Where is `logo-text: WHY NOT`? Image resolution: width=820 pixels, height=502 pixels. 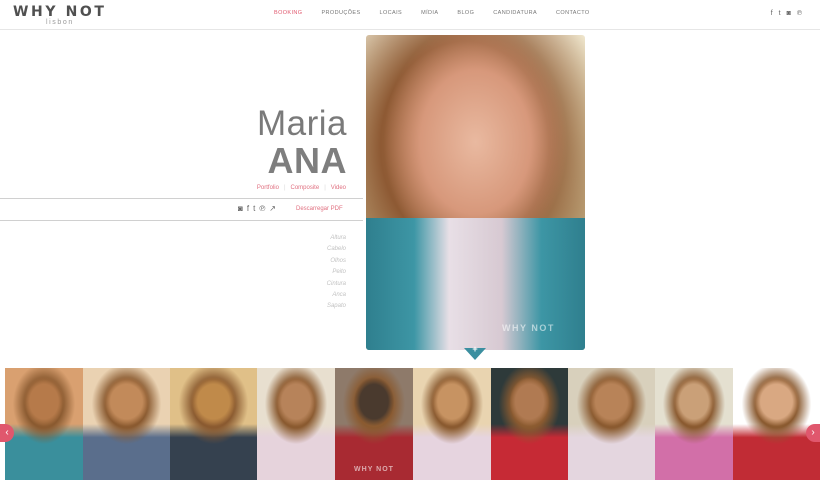
logo-text: WHY NOT is located at coordinates (60, 12).